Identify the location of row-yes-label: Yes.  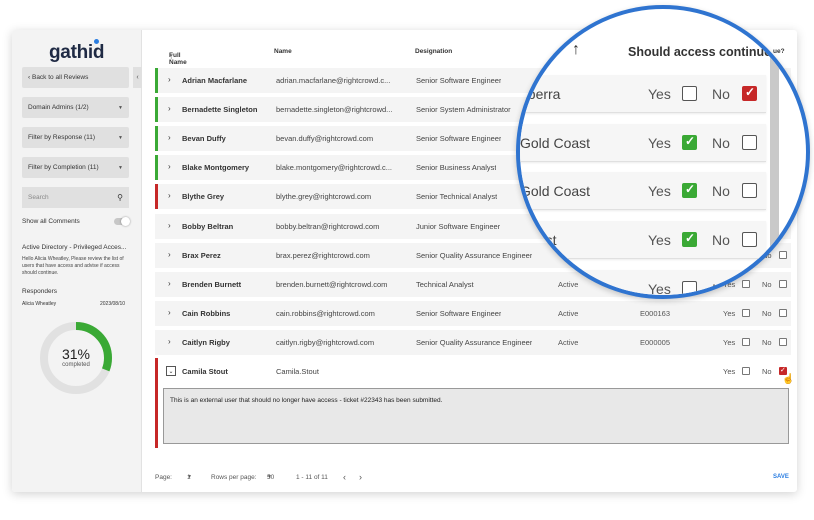
(729, 313).